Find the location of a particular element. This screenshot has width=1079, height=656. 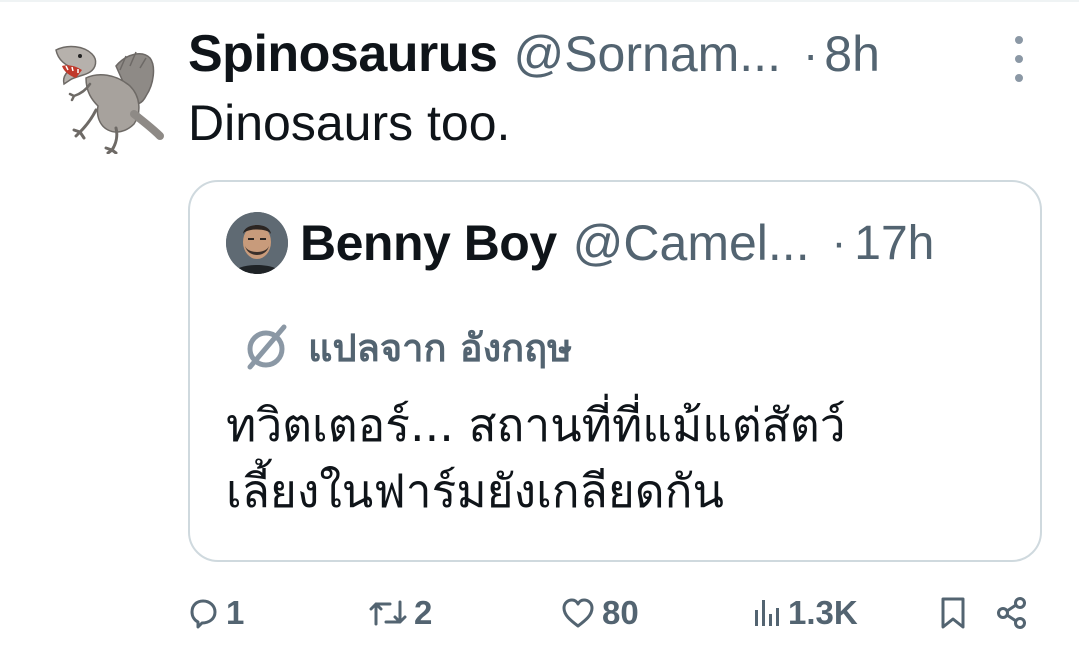

views-button: 1.3K is located at coordinates (805, 613).